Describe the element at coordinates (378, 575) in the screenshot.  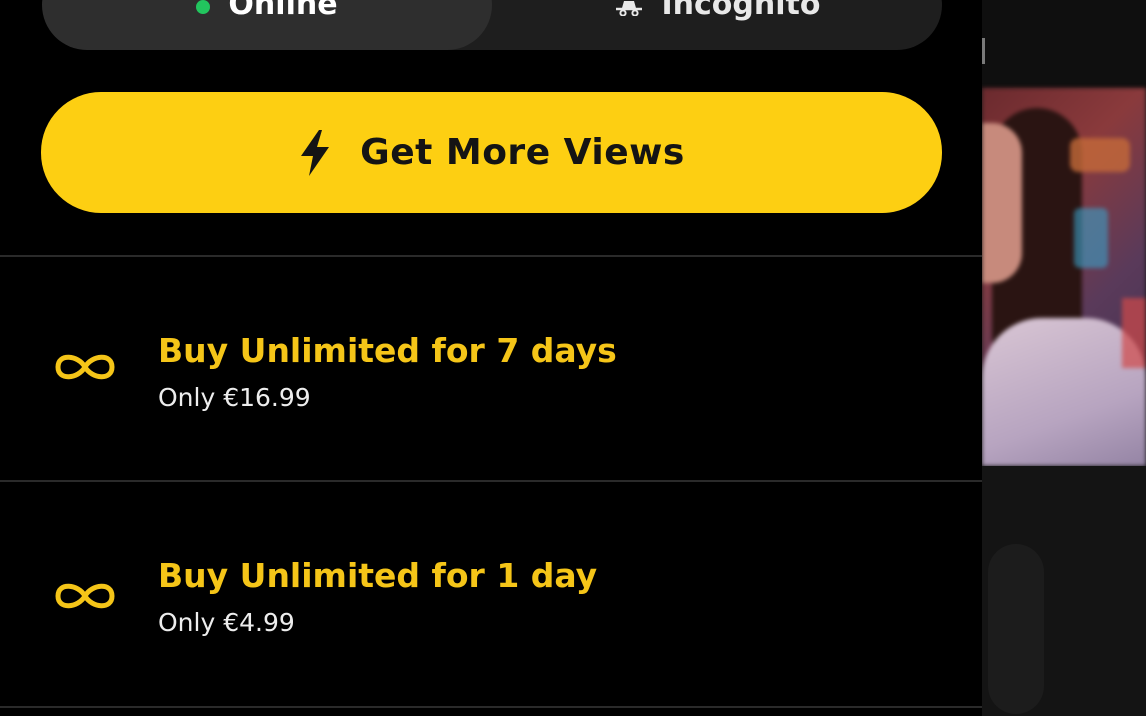
I see `offer-title: Buy Unlimited for 1 day` at that location.